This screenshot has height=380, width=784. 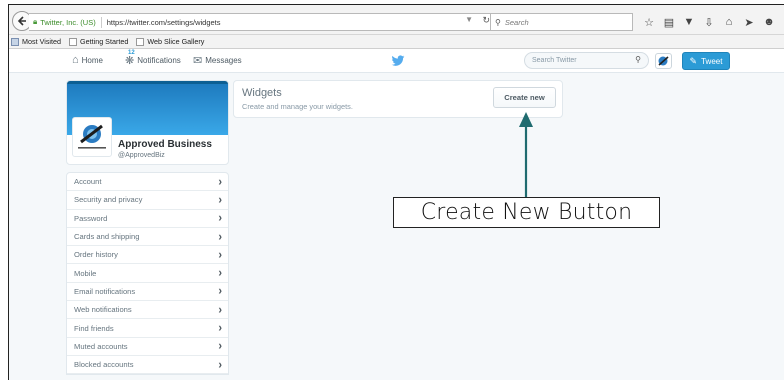 What do you see at coordinates (524, 97) in the screenshot?
I see `create-new-button: Create new` at bounding box center [524, 97].